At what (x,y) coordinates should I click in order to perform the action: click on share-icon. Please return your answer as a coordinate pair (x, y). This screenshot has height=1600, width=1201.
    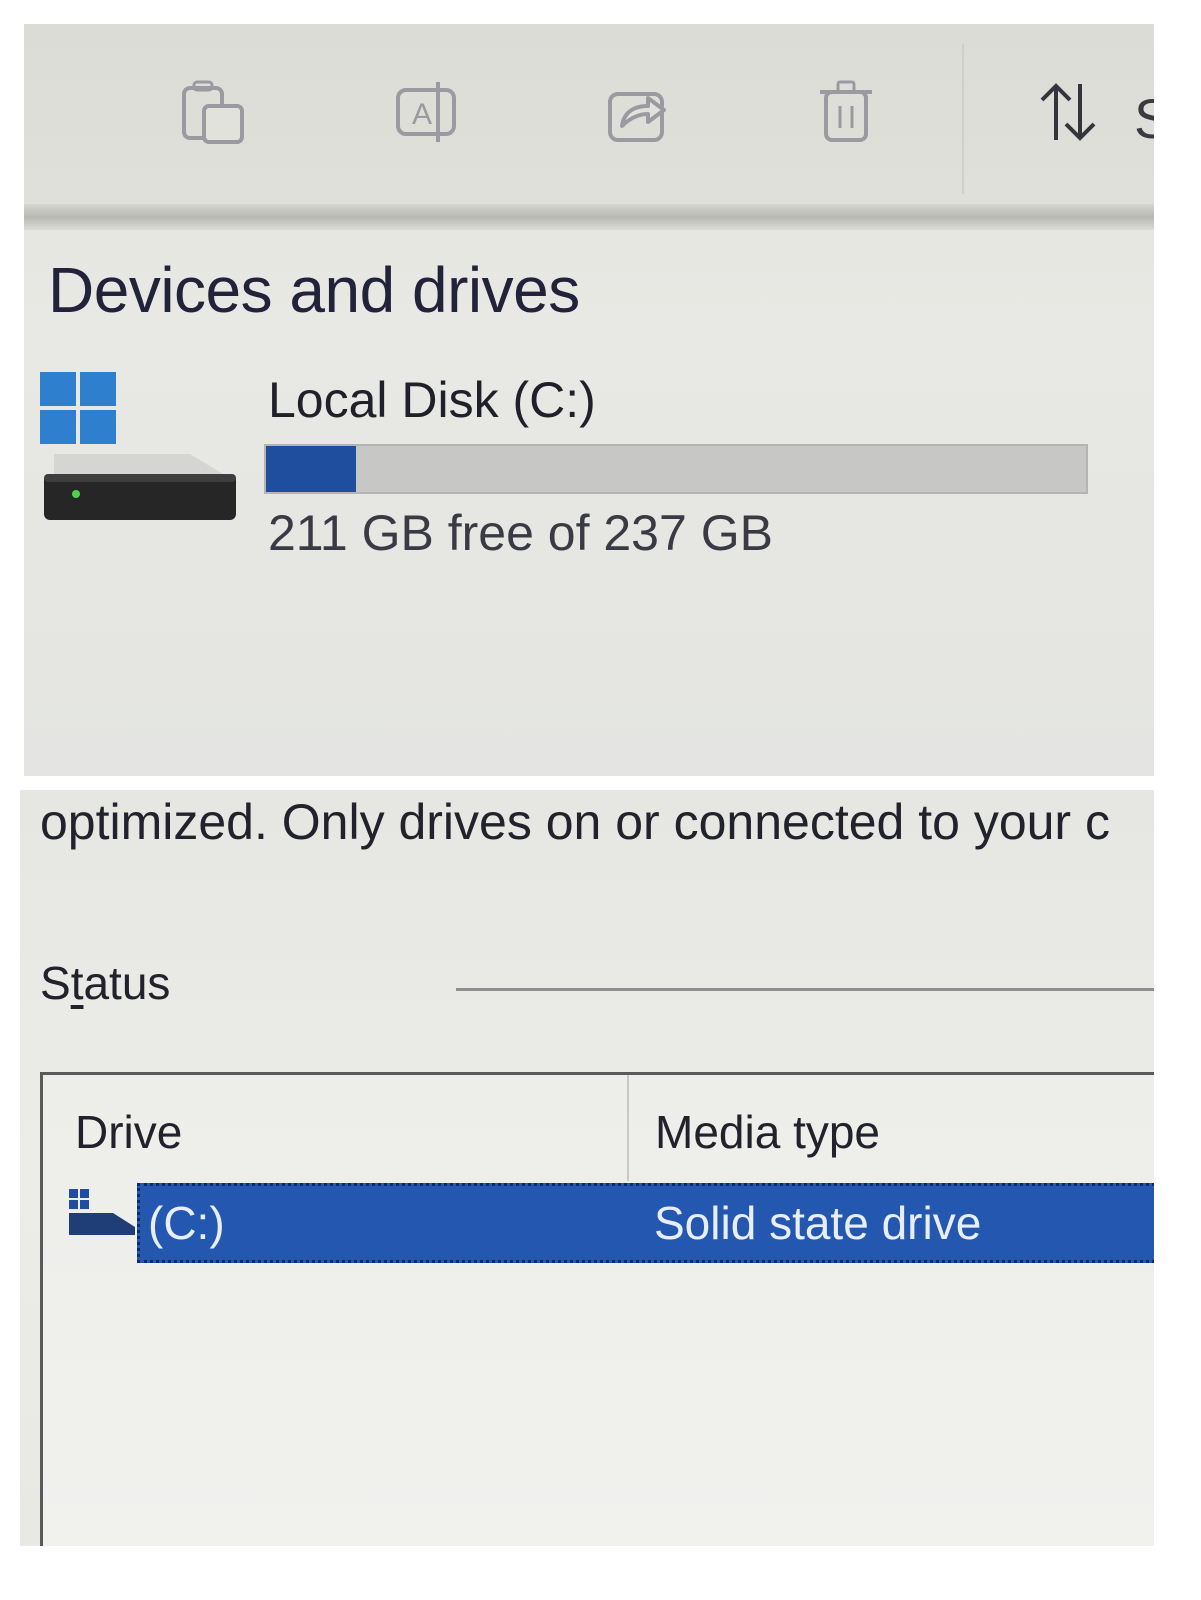
    Looking at the image, I should click on (637, 117).